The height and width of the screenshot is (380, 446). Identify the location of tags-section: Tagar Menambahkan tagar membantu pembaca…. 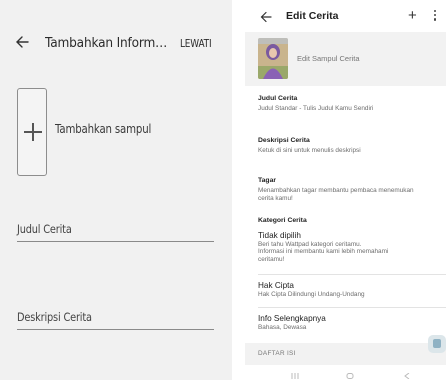
(352, 190).